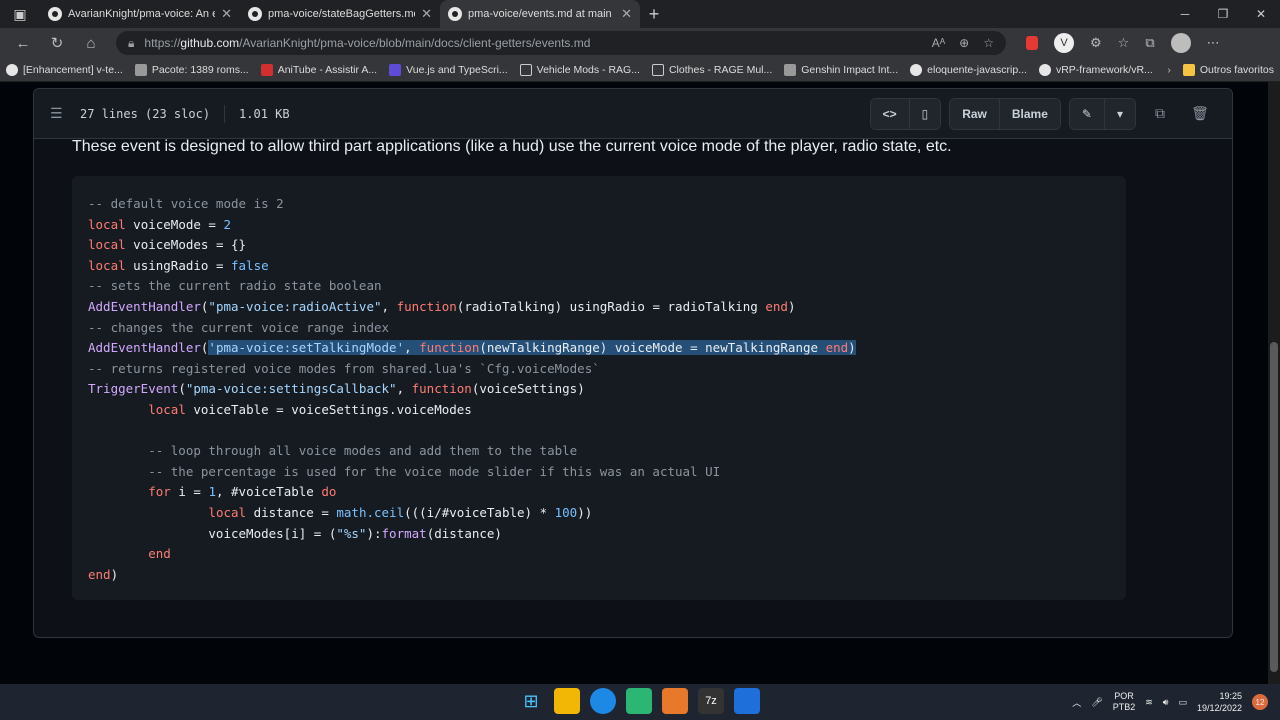 Image resolution: width=1280 pixels, height=720 pixels. What do you see at coordinates (464, 533) in the screenshot?
I see `code-token: (distance)` at bounding box center [464, 533].